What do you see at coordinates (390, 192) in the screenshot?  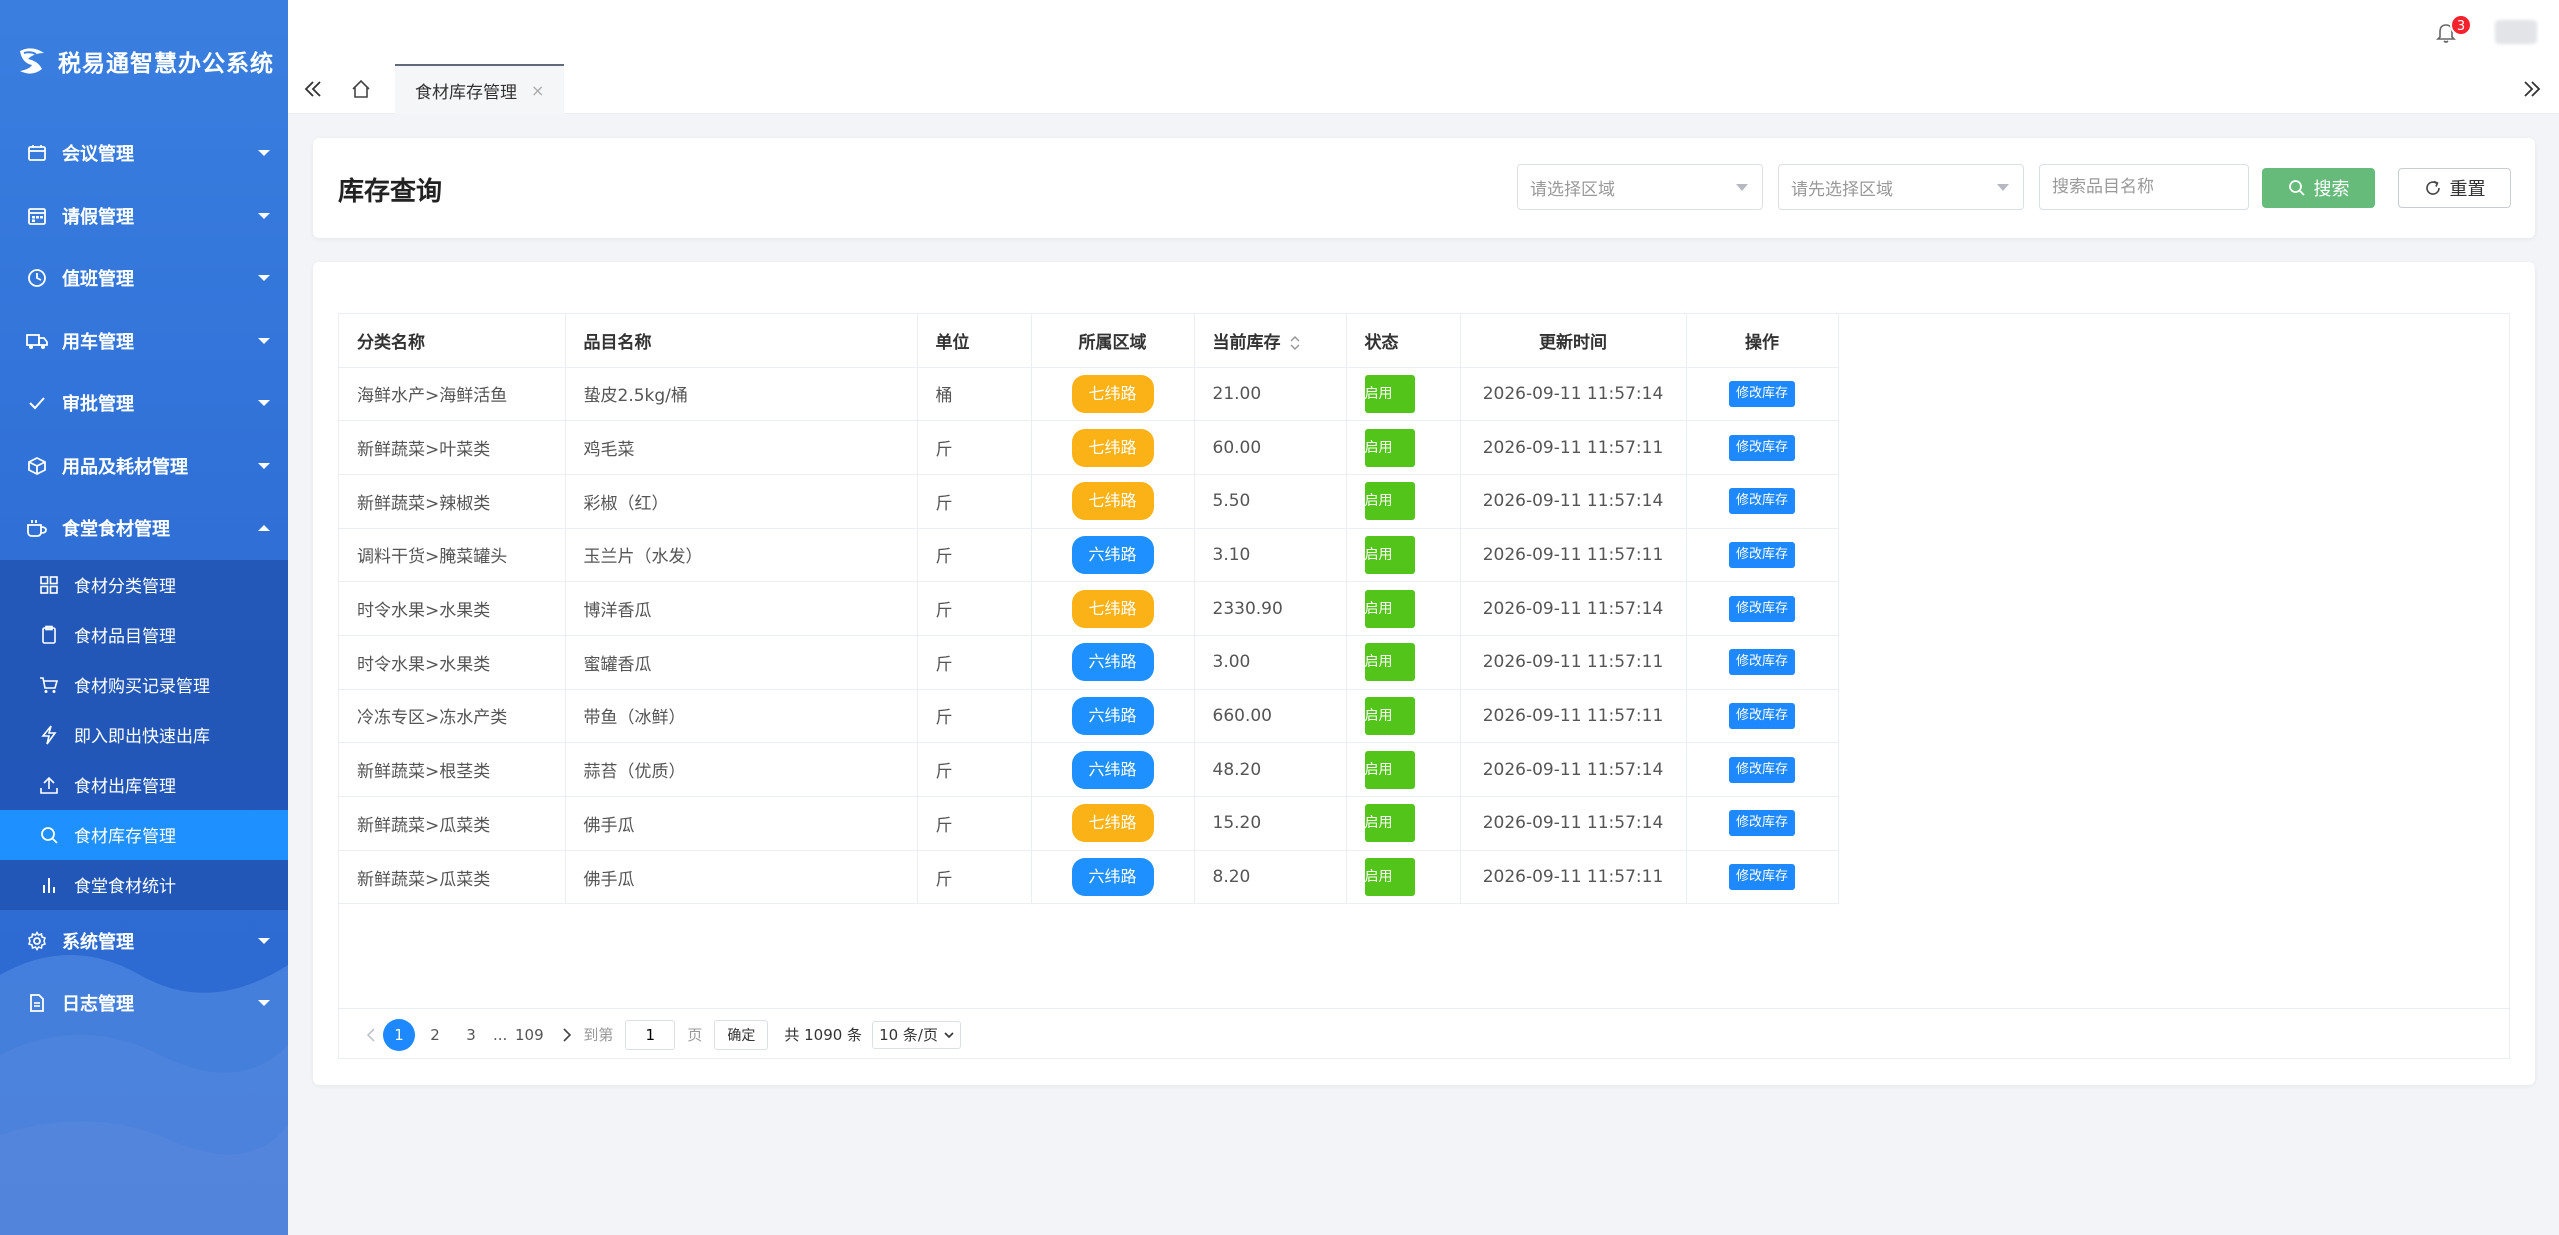 I see `page-title: 库存查询` at bounding box center [390, 192].